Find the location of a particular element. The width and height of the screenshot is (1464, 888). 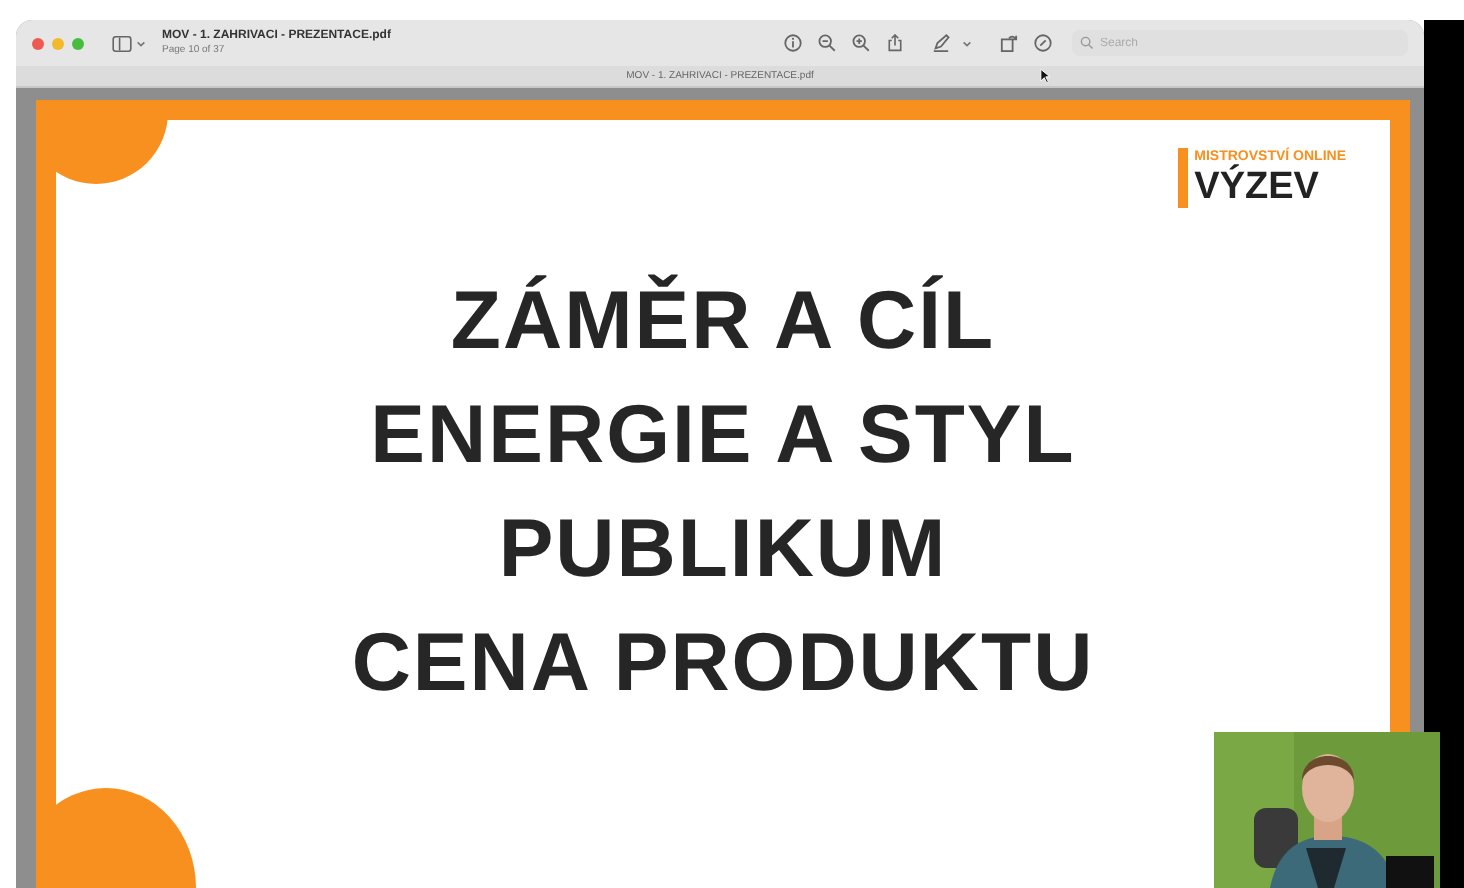

sidebar-icon is located at coordinates (122, 43).